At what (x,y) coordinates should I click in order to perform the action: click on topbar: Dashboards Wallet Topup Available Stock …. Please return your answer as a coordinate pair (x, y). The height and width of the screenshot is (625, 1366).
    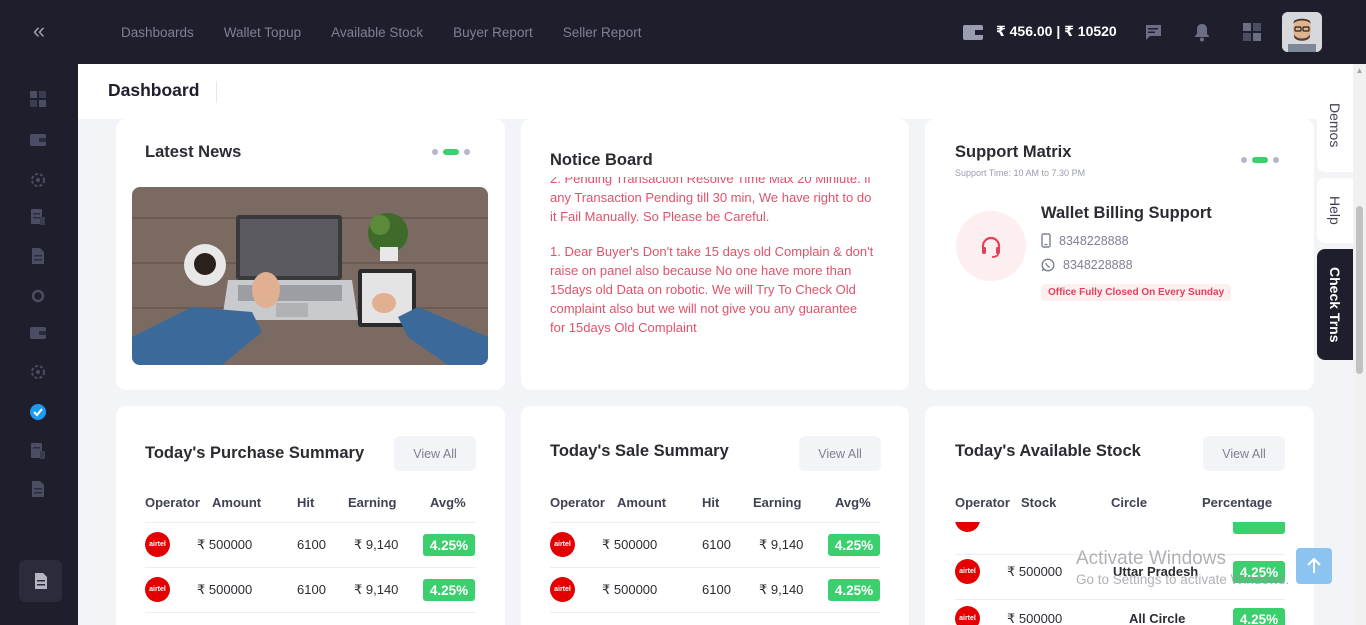
    Looking at the image, I should click on (722, 32).